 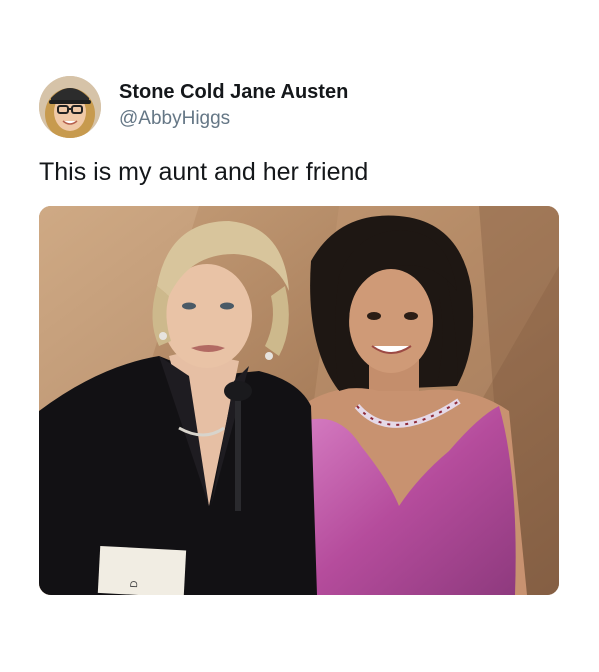 What do you see at coordinates (134, 584) in the screenshot?
I see `card-text: D` at bounding box center [134, 584].